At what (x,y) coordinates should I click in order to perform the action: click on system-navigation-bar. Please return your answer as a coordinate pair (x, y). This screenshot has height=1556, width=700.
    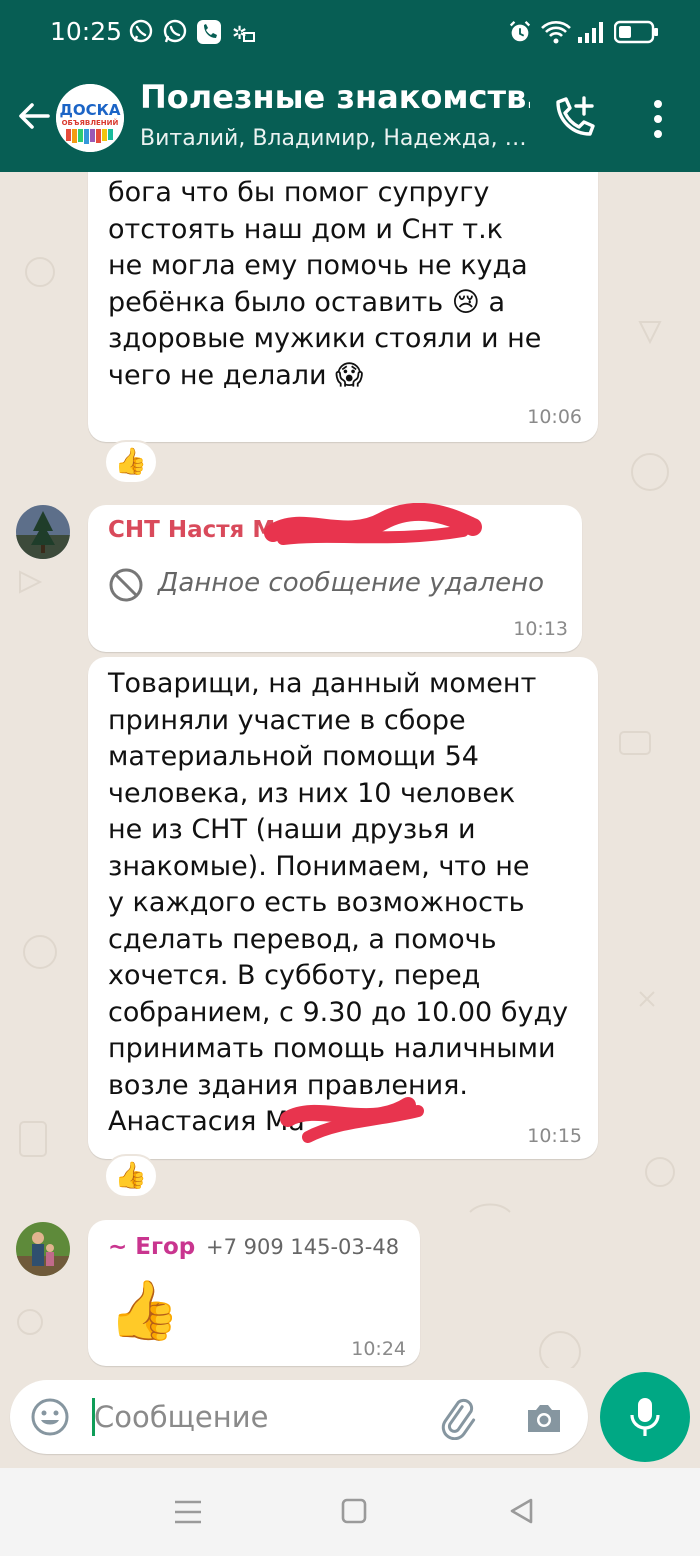
    Looking at the image, I should click on (350, 1512).